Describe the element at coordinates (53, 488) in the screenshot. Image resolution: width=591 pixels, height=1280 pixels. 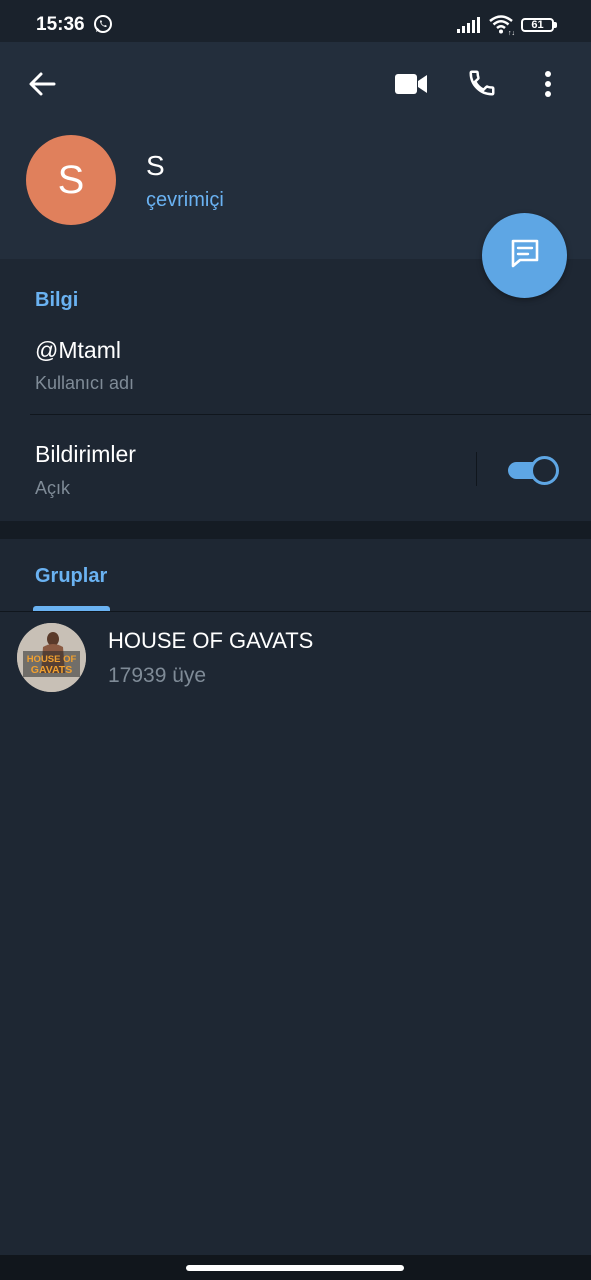
I see `notifications-state: Açık` at that location.